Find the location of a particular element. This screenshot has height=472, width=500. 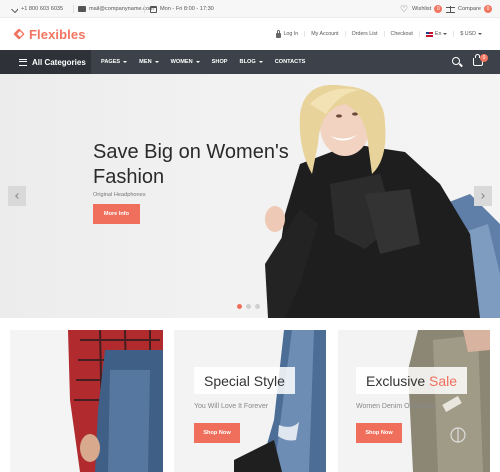

hours-text: Mon - Fri 8:00 - 17:30 is located at coordinates (187, 9).